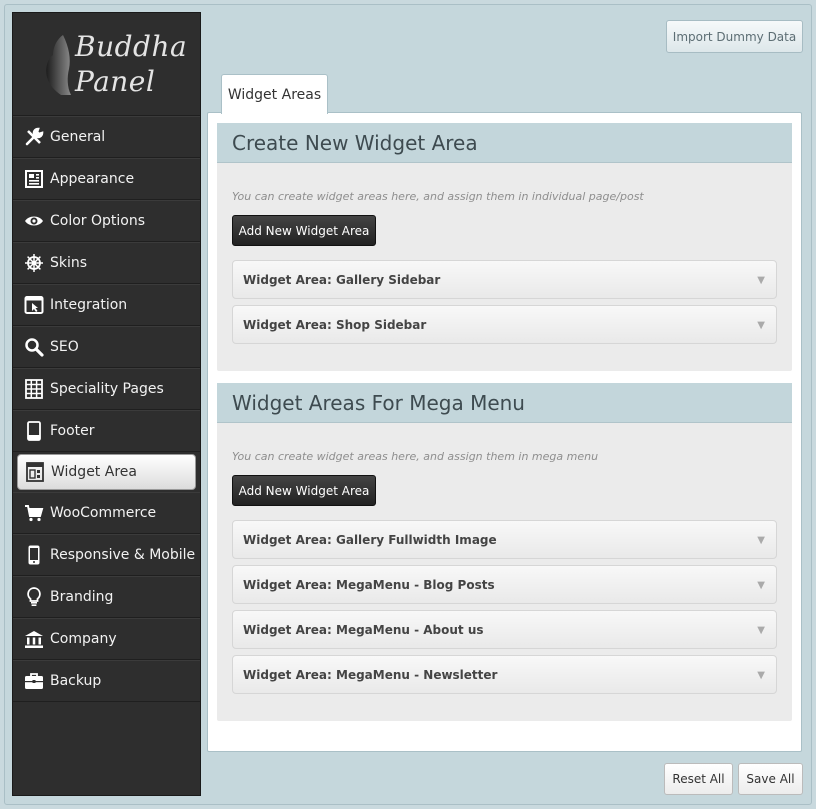 The image size is (816, 809). I want to click on widget-area-item: Widget Area: MegaMenu - About us ▼, so click(504, 629).